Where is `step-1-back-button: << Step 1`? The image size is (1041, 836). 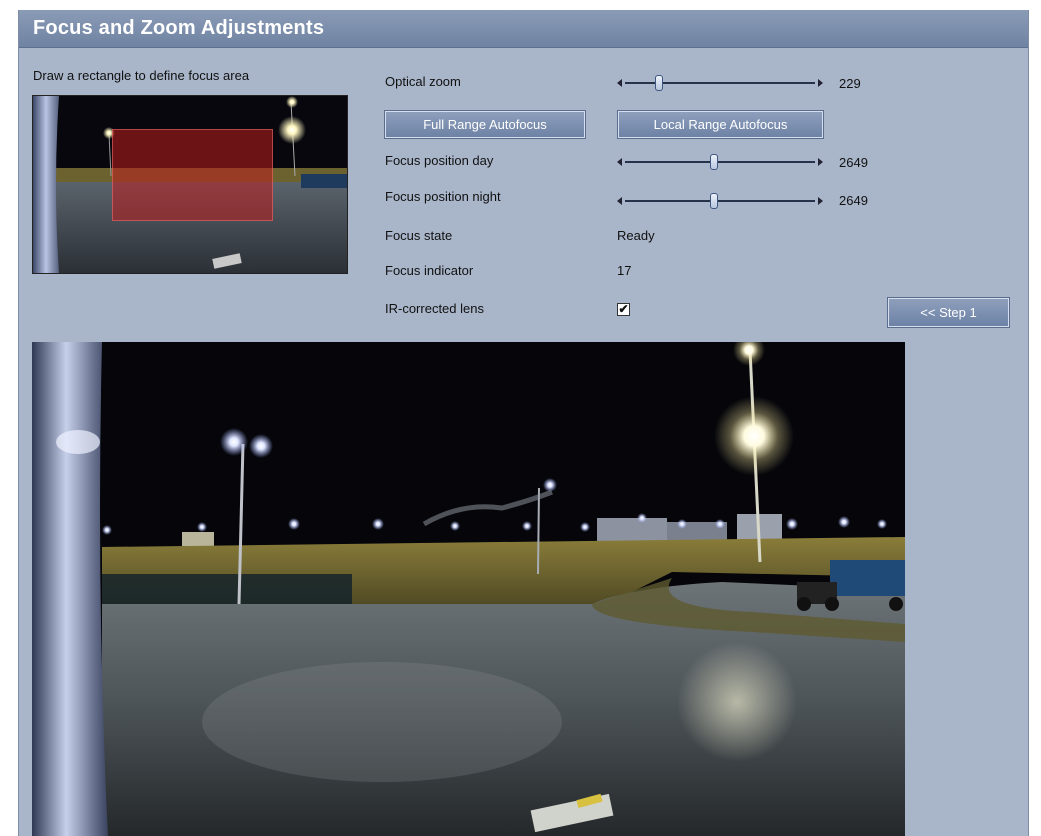 step-1-back-button: << Step 1 is located at coordinates (948, 312).